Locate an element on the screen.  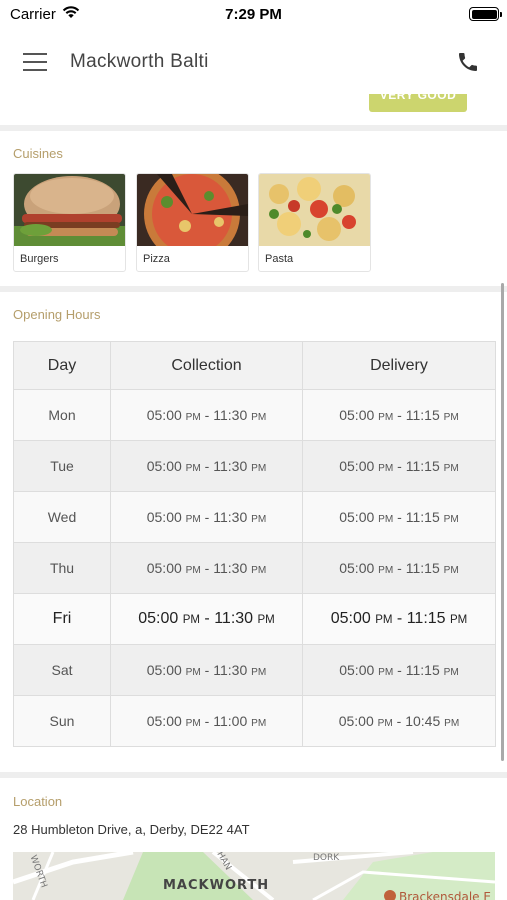
cuisine-label: Pasta is located at coordinates (279, 259).